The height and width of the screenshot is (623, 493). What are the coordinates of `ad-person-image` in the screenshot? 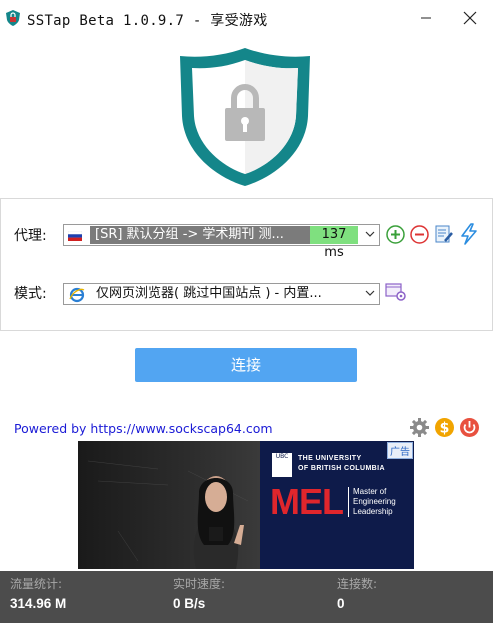 It's located at (168, 514).